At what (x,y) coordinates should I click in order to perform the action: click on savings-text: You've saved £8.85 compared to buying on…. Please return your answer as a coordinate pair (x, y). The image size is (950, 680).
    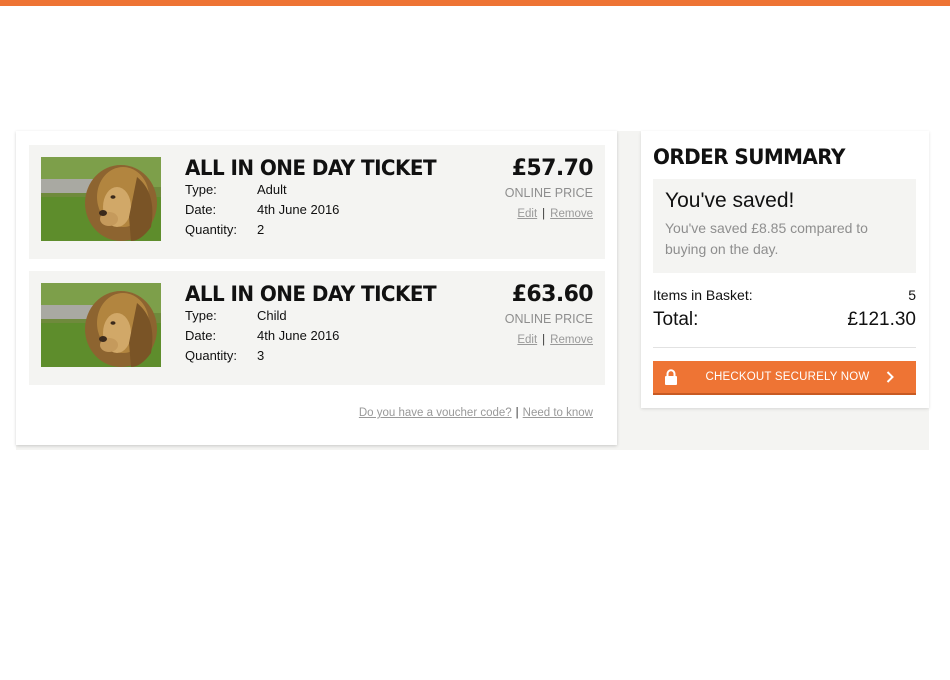
    Looking at the image, I should click on (766, 238).